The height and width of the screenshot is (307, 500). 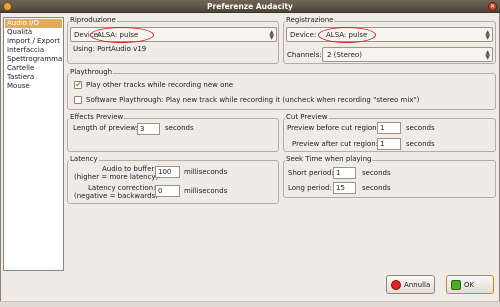 I want to click on cancel-button-label: Annulla, so click(x=417, y=285).